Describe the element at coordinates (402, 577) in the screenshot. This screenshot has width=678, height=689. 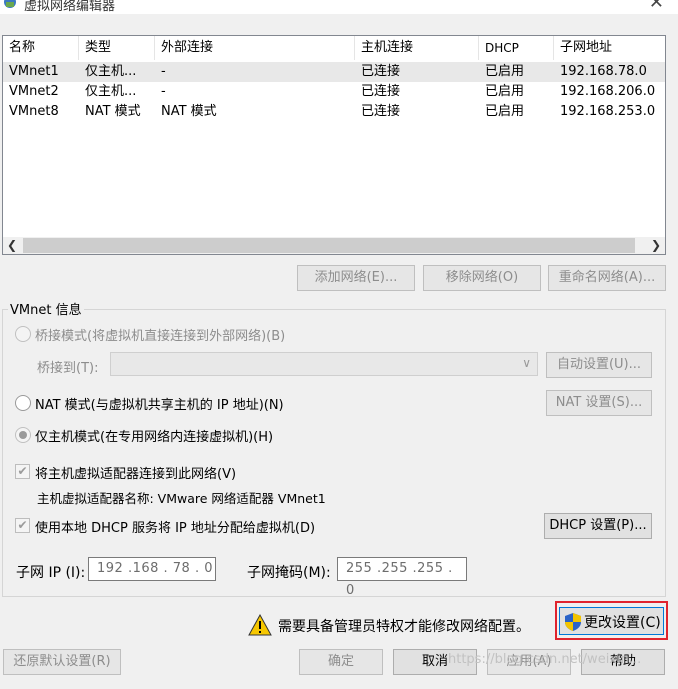
I see `subnet-mask-input: 255 .255 .255 . 0` at that location.